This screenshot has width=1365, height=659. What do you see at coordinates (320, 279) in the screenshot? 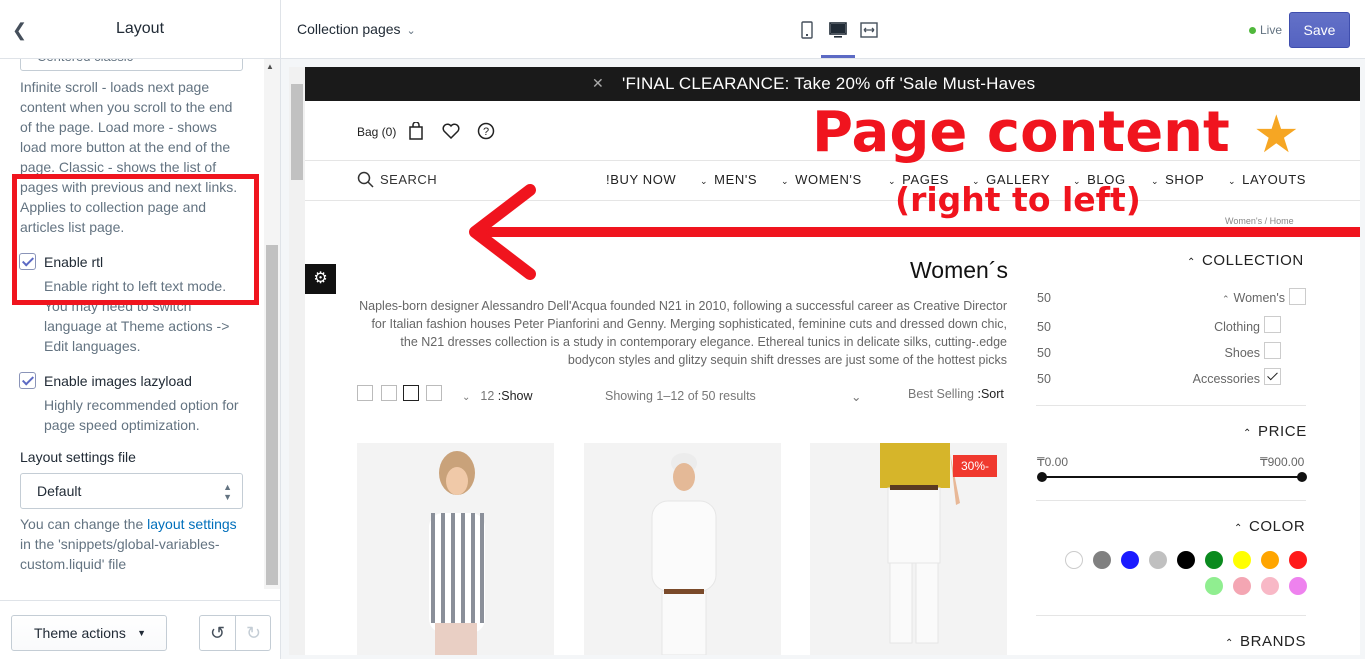
I see `gears-icon: ⚙` at bounding box center [320, 279].